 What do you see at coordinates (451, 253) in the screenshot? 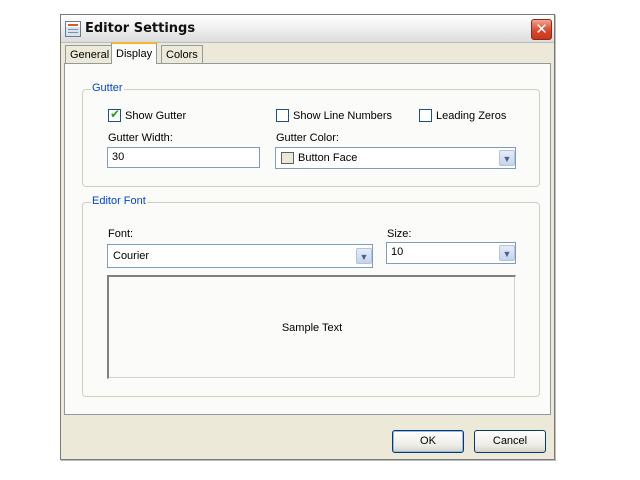
I see `size-select: 10 ▼` at bounding box center [451, 253].